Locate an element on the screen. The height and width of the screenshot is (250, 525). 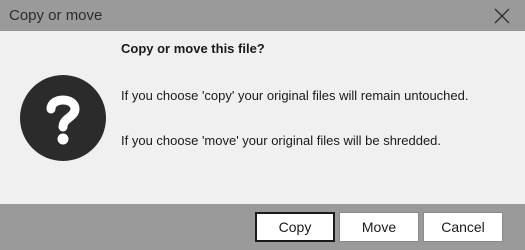
title-bar: Copy or move is located at coordinates (262, 15).